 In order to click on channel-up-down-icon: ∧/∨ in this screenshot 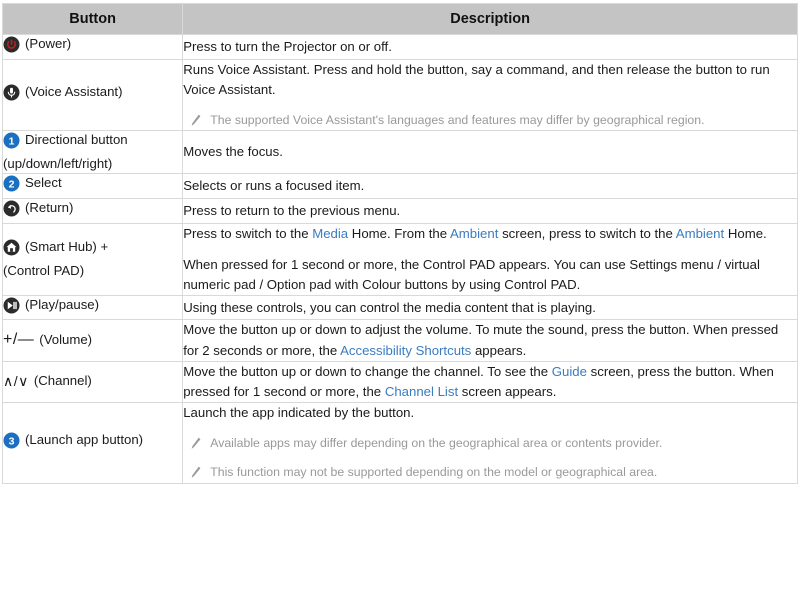, I will do `click(16, 380)`.